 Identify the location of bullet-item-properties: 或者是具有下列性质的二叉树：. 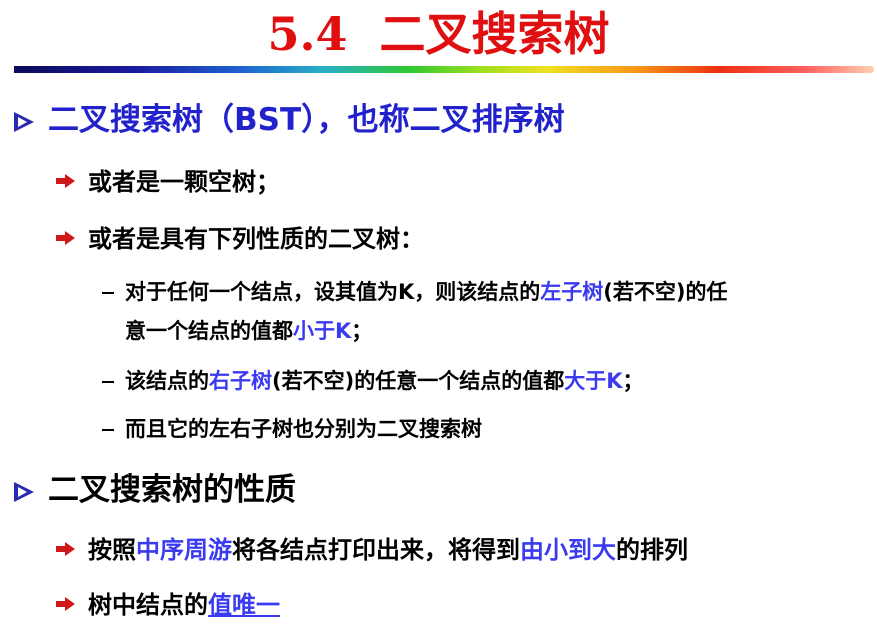
(240, 239).